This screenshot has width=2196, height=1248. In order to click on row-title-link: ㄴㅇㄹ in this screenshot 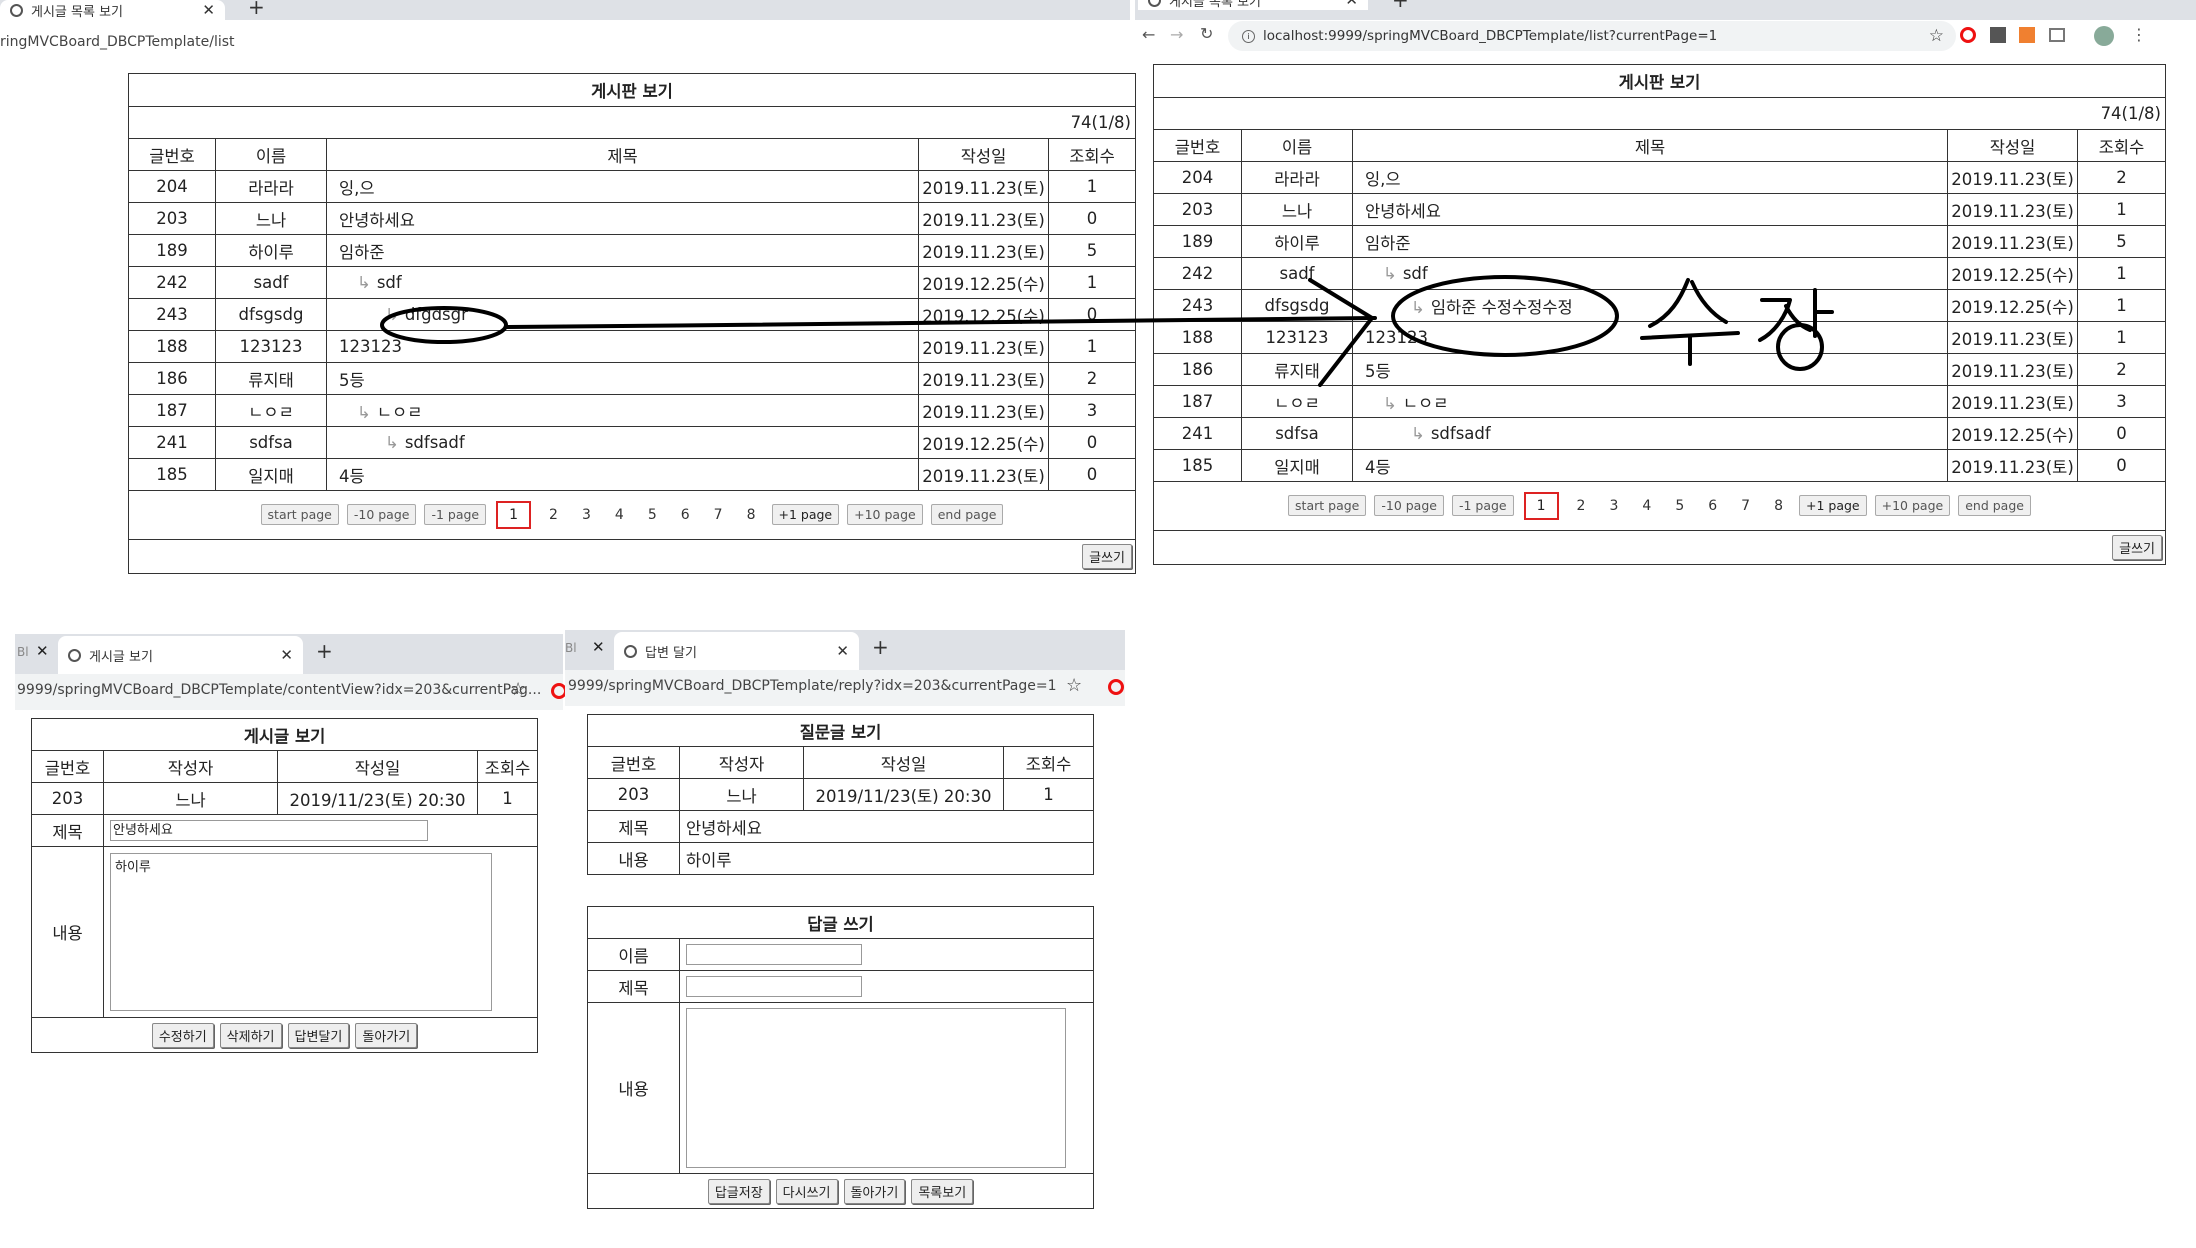, I will do `click(1426, 403)`.